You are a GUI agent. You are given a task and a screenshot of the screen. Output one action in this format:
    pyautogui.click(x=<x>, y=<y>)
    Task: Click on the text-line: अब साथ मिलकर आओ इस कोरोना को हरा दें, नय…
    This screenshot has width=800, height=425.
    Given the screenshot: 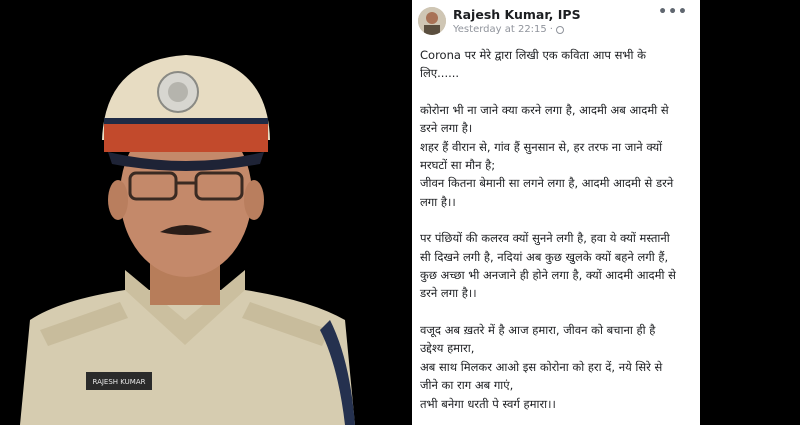 What is the action you would take?
    pyautogui.click(x=541, y=366)
    